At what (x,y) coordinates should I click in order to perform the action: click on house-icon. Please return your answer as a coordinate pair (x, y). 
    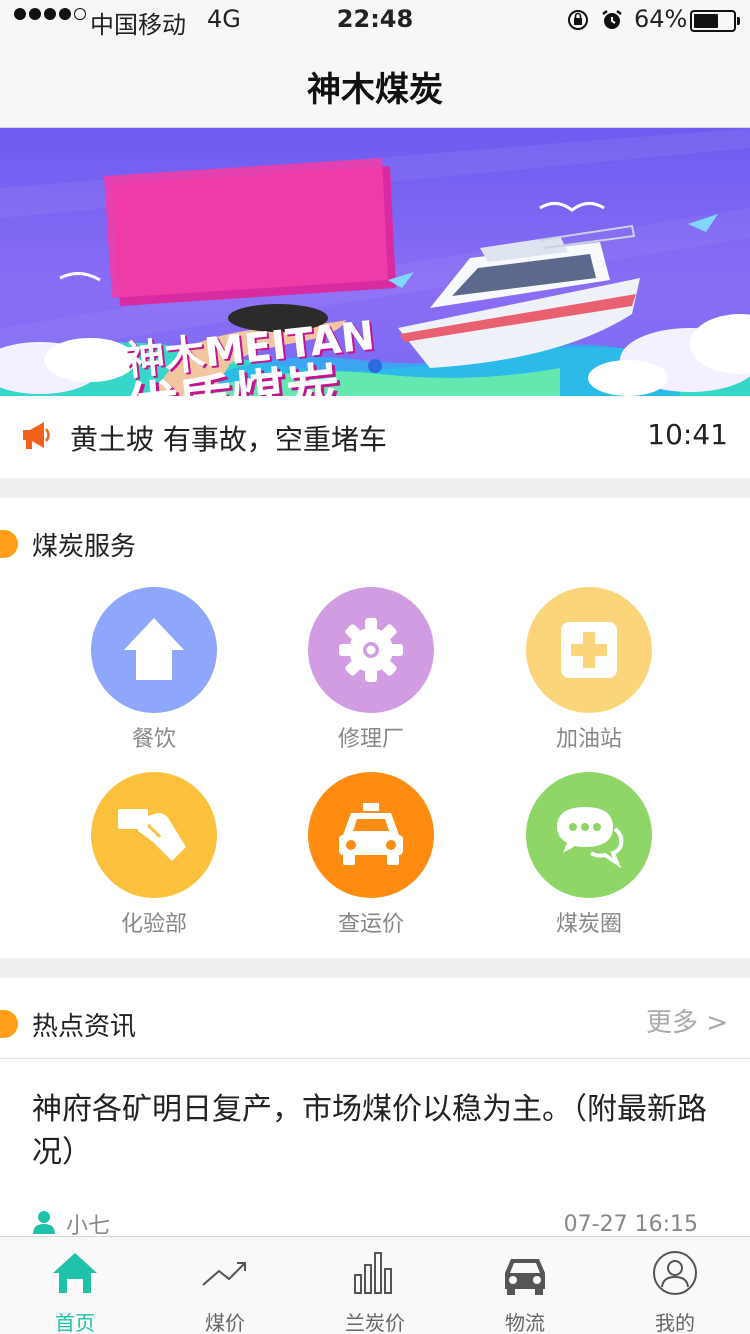
    Looking at the image, I should click on (154, 650).